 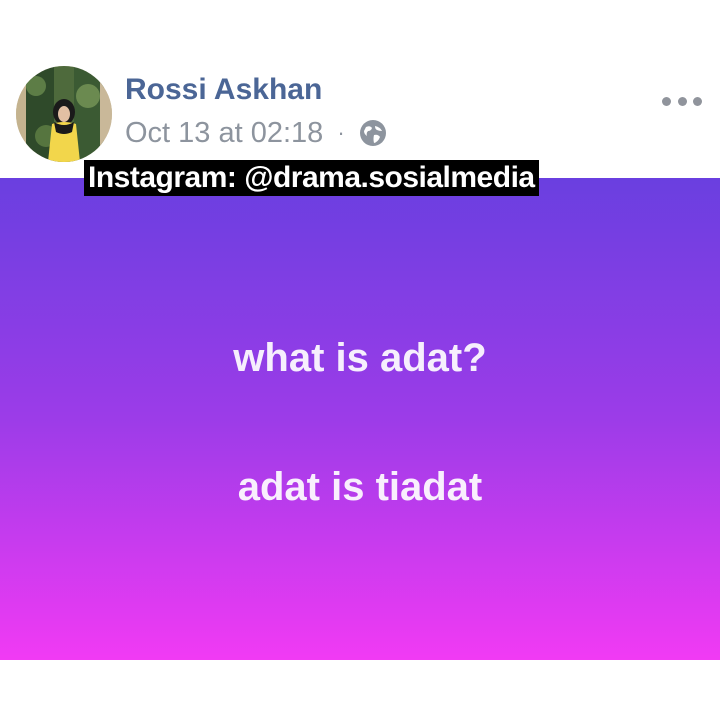 I want to click on avatar-photo, so click(x=64, y=114).